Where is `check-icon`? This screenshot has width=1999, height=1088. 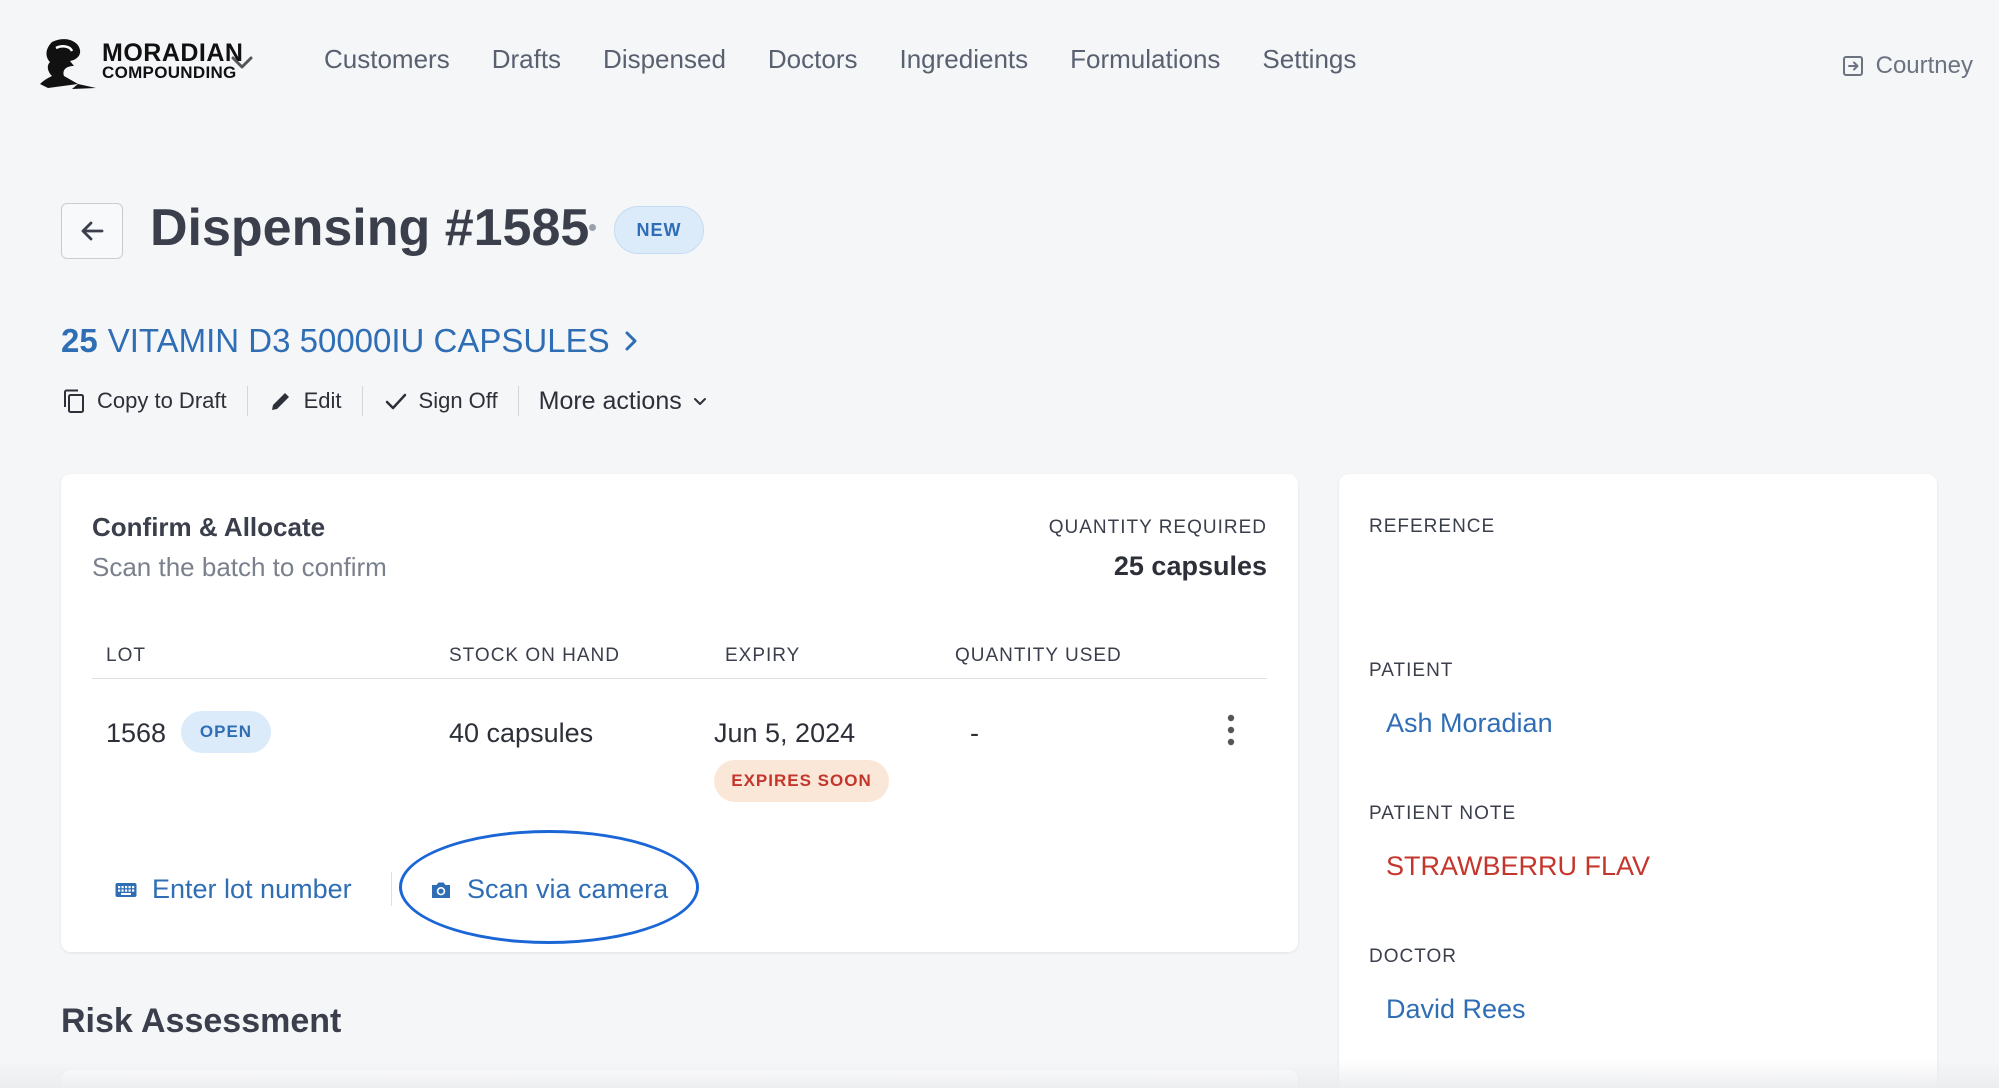 check-icon is located at coordinates (395, 401).